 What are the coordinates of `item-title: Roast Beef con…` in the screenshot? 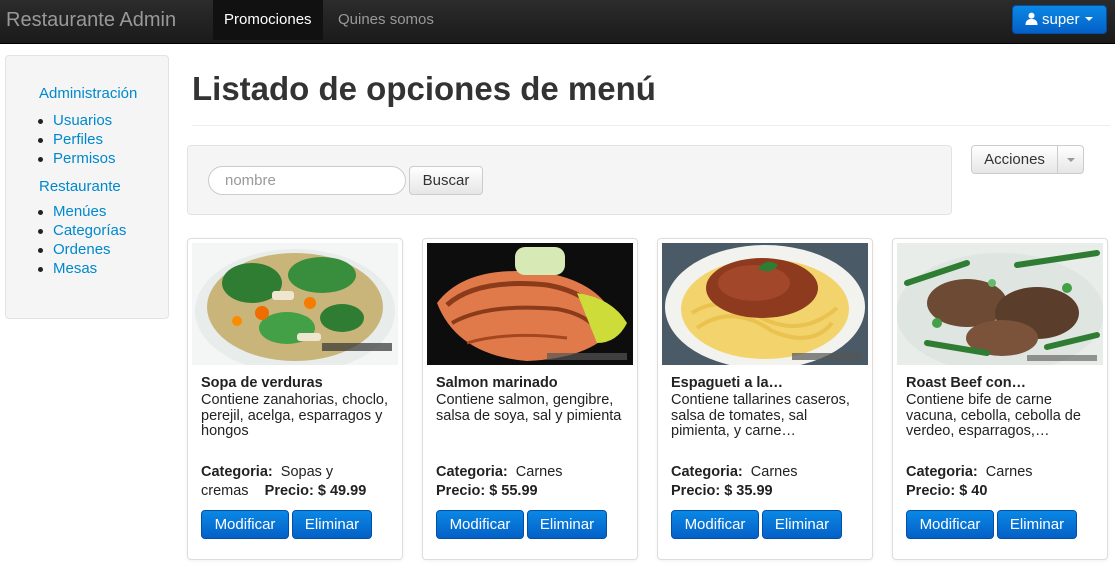 It's located at (966, 383).